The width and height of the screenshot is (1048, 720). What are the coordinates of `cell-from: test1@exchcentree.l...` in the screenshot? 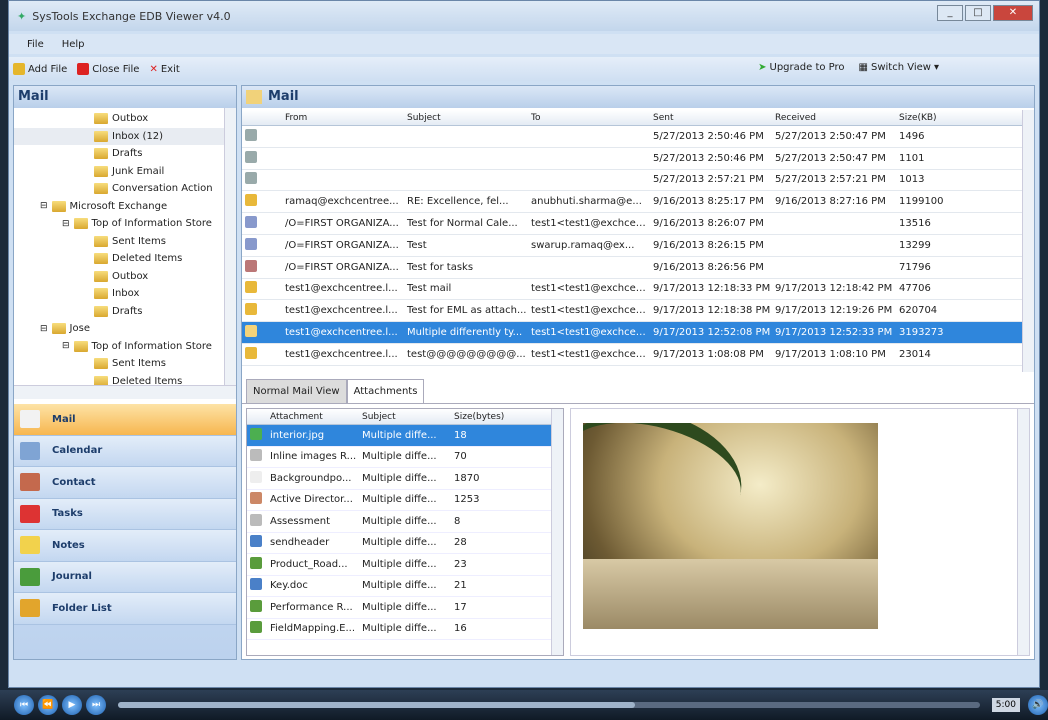 It's located at (341, 311).